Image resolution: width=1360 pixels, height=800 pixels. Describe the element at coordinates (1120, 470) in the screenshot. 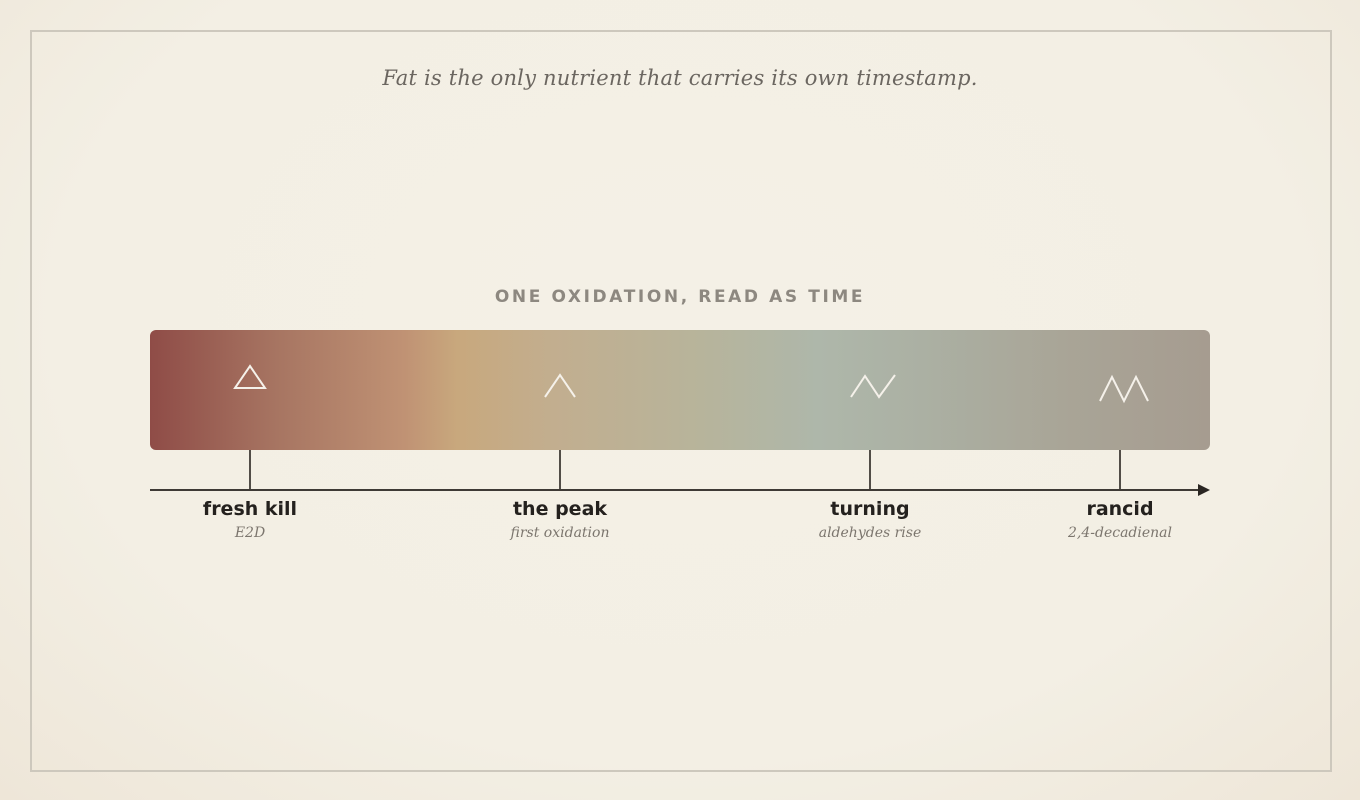

I see `stage-tick-rancid` at that location.